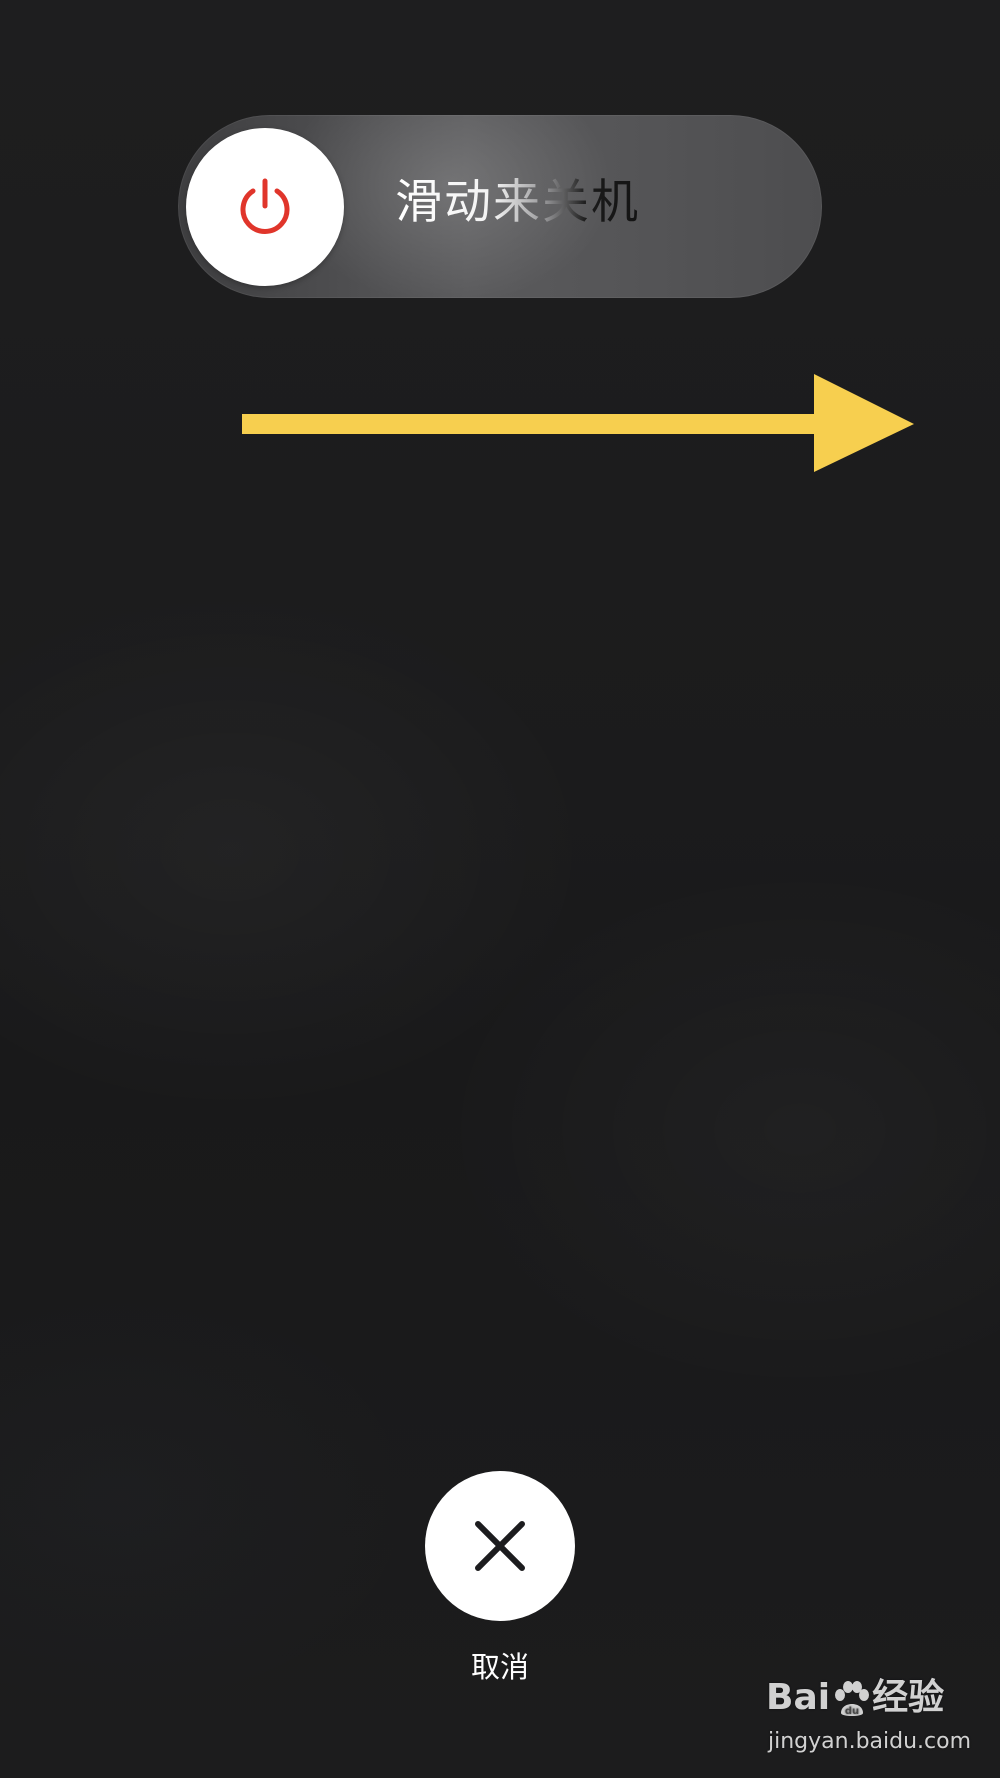  Describe the element at coordinates (870, 1741) in the screenshot. I see `watermark-url: jingyan.baidu.com` at that location.